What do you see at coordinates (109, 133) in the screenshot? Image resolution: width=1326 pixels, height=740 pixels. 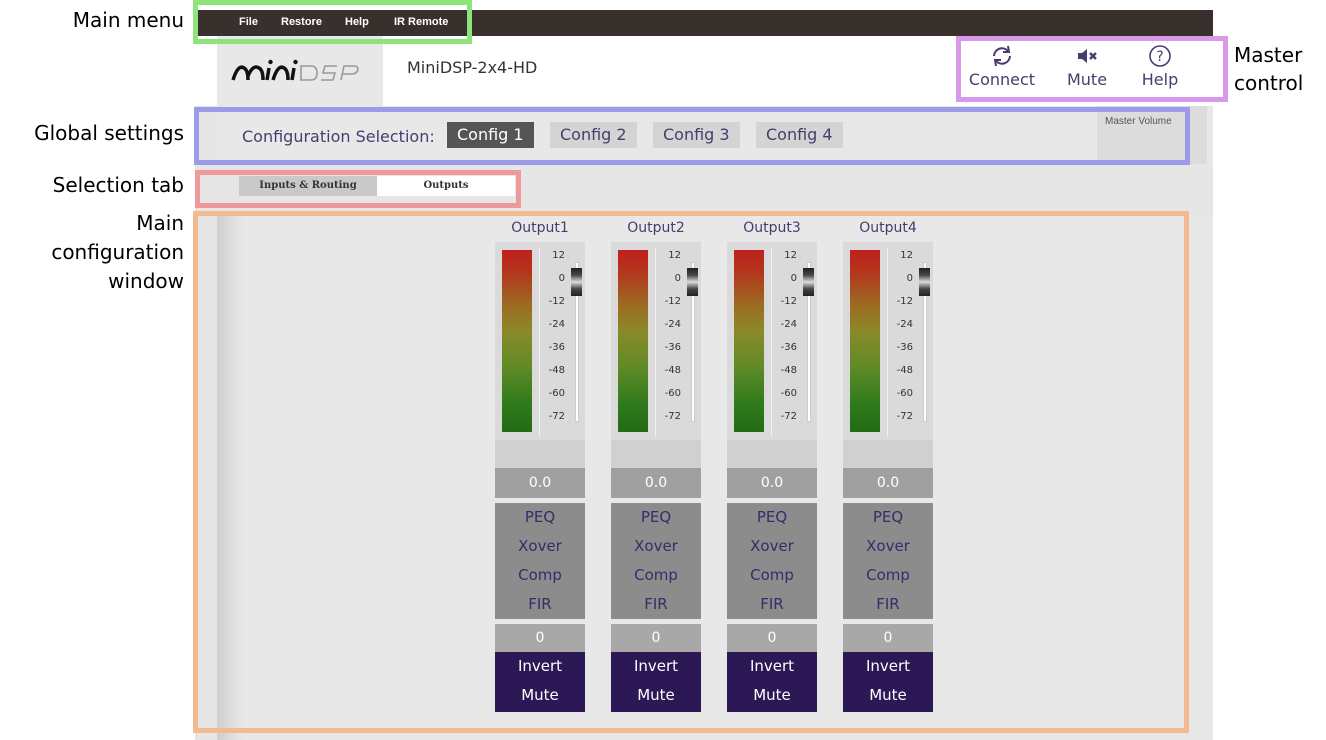 I see `annotation-global-settings: Global settings` at bounding box center [109, 133].